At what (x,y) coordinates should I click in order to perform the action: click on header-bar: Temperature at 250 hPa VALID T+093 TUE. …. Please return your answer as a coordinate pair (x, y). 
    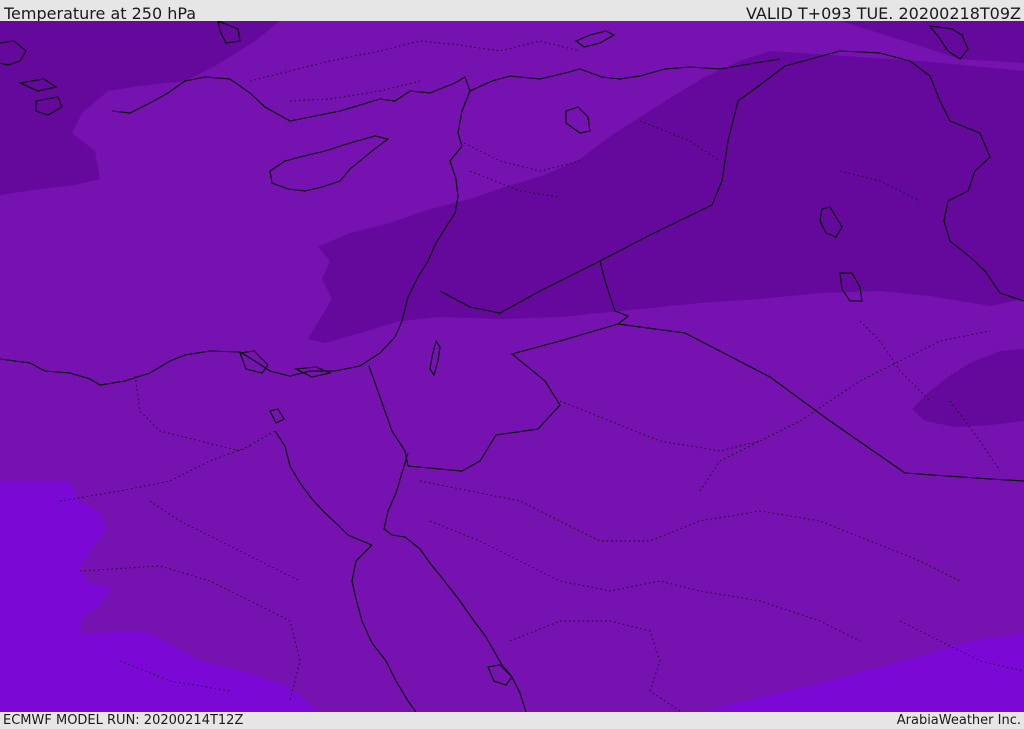
    Looking at the image, I should click on (512, 11).